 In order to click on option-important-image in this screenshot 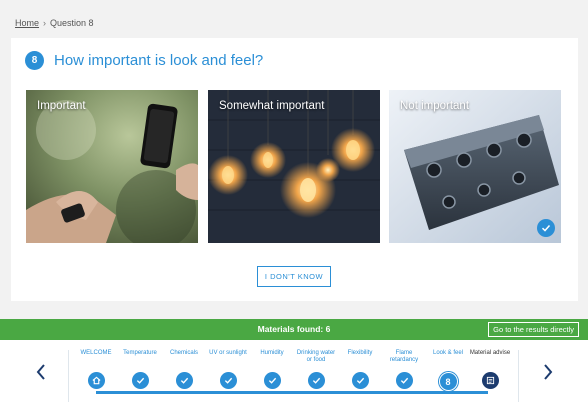, I will do `click(112, 166)`.